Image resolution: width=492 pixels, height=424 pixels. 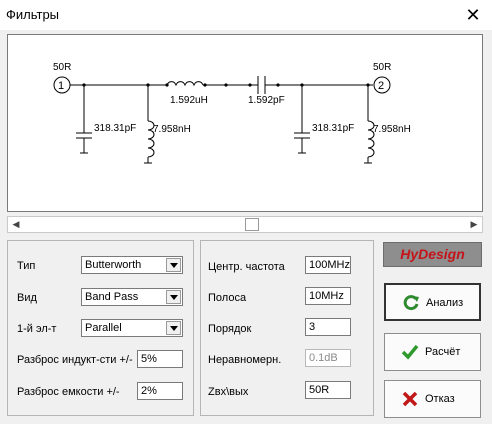 I want to click on horizontal-scrollbar: ◀ ▶, so click(x=245, y=224).